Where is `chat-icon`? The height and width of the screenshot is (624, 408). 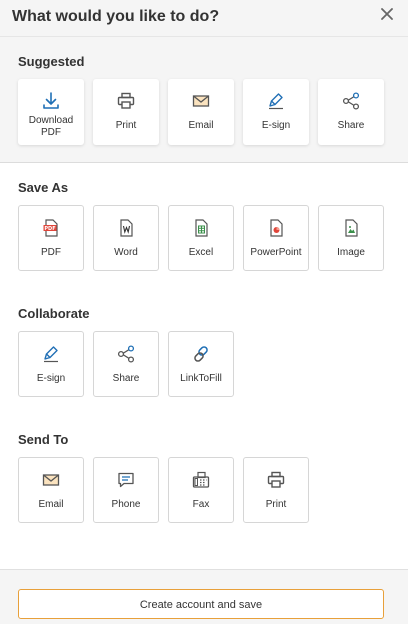
chat-icon is located at coordinates (126, 480).